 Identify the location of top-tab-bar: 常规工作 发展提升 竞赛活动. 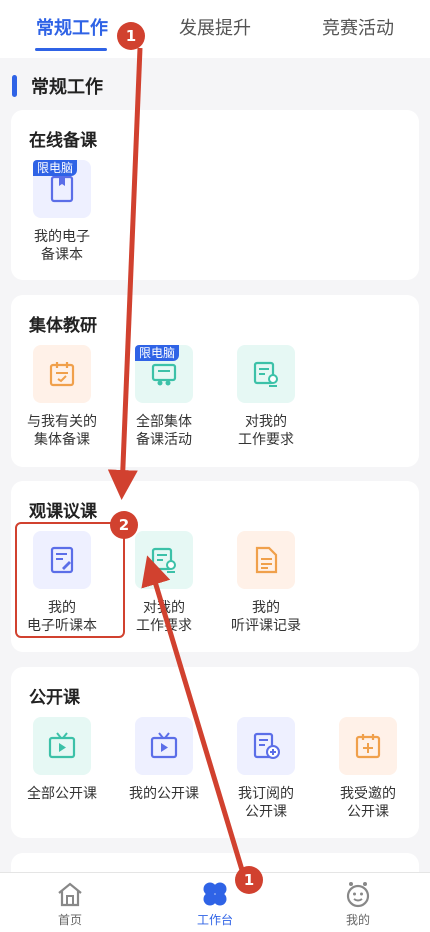
(215, 29).